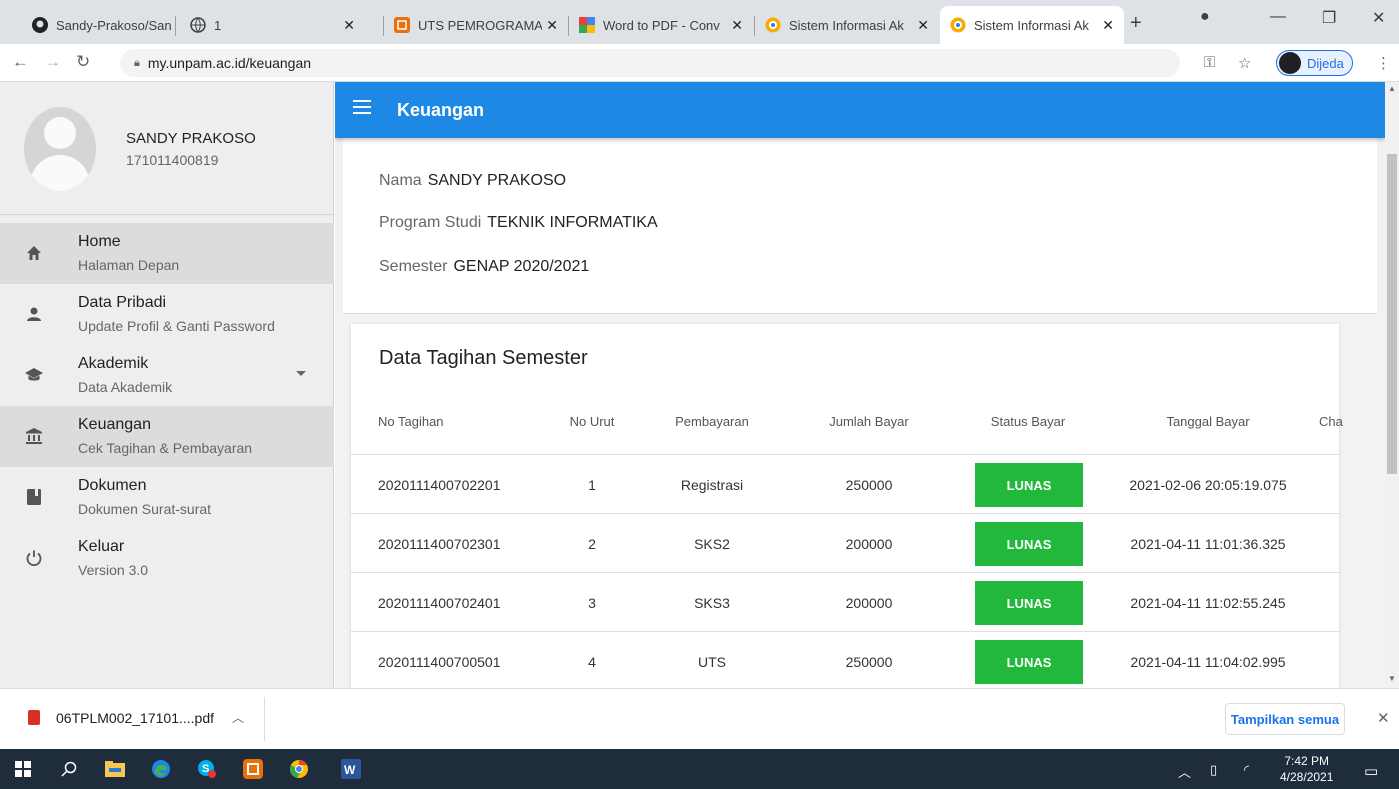  What do you see at coordinates (712, 662) in the screenshot?
I see `cell-pembayaran: UTS` at bounding box center [712, 662].